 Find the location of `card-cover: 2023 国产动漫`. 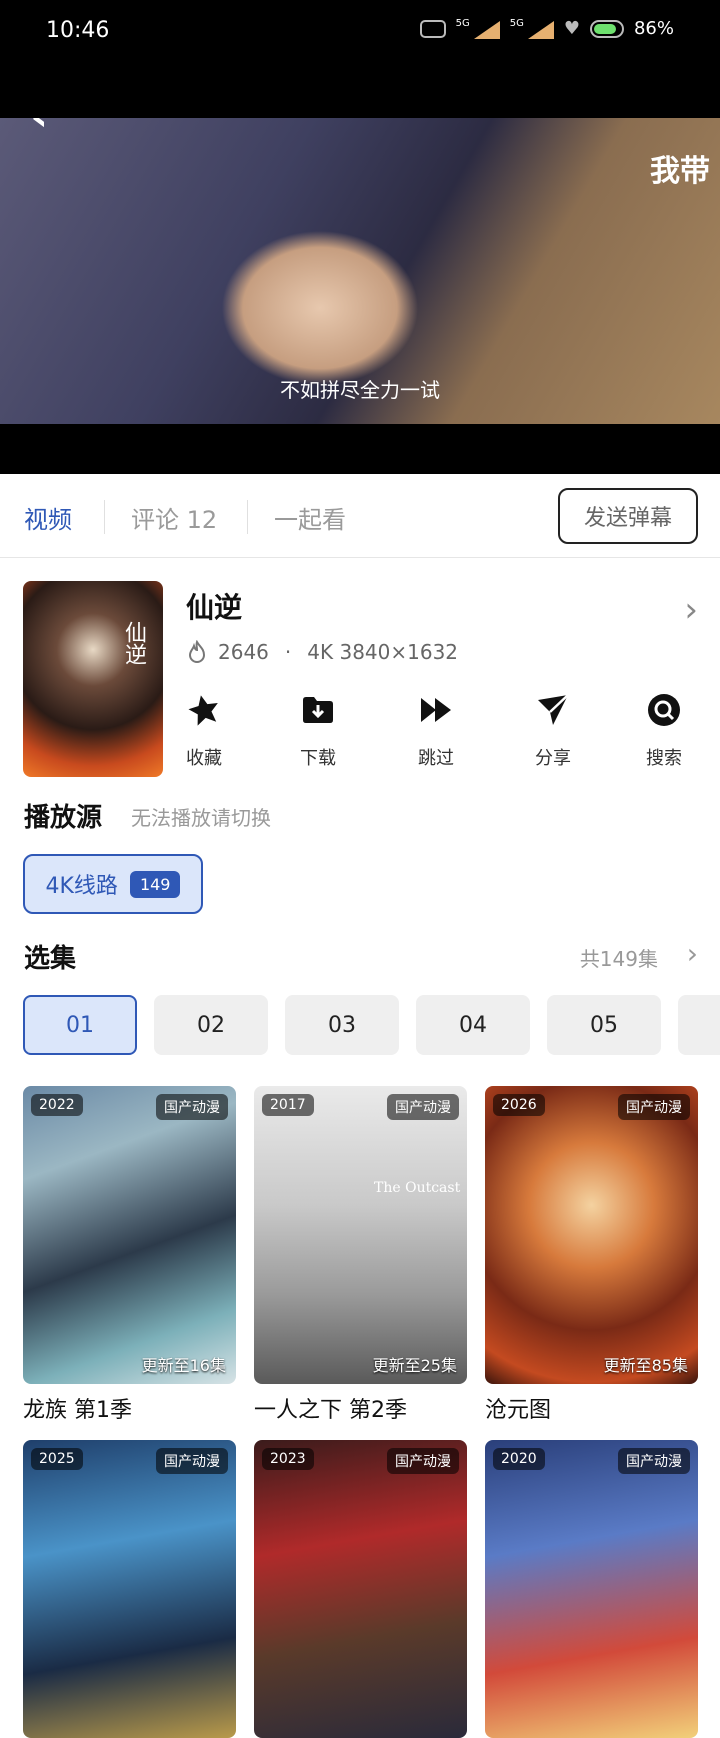

card-cover: 2023 国产动漫 is located at coordinates (360, 1589).